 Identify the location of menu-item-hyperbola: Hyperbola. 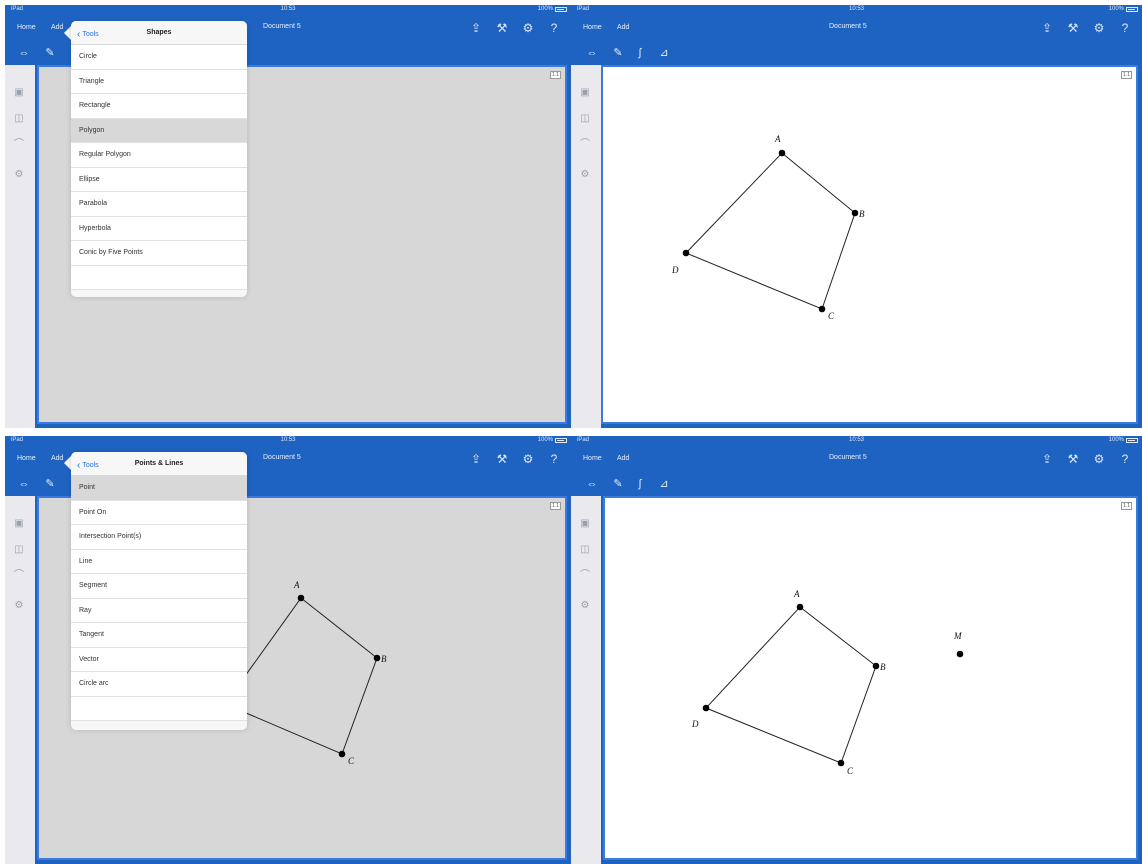
(159, 228).